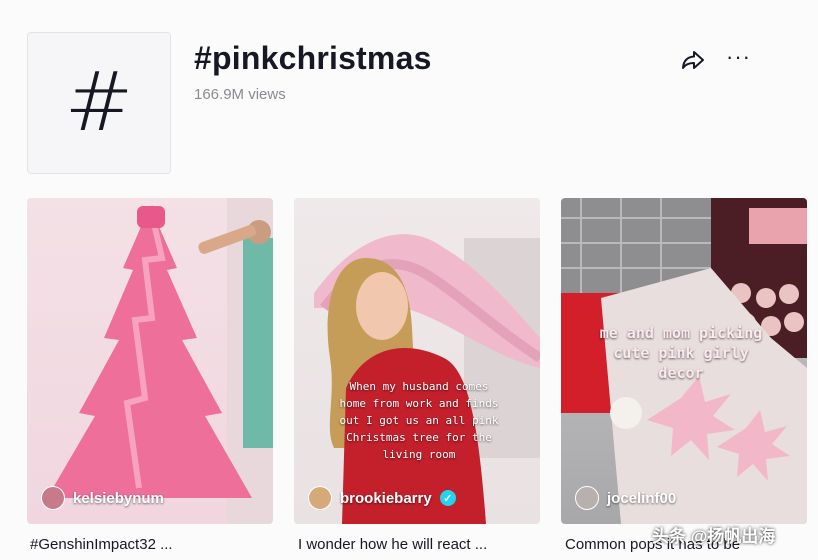 The width and height of the screenshot is (818, 560). What do you see at coordinates (642, 498) in the screenshot?
I see `author-name: jocelinf00` at bounding box center [642, 498].